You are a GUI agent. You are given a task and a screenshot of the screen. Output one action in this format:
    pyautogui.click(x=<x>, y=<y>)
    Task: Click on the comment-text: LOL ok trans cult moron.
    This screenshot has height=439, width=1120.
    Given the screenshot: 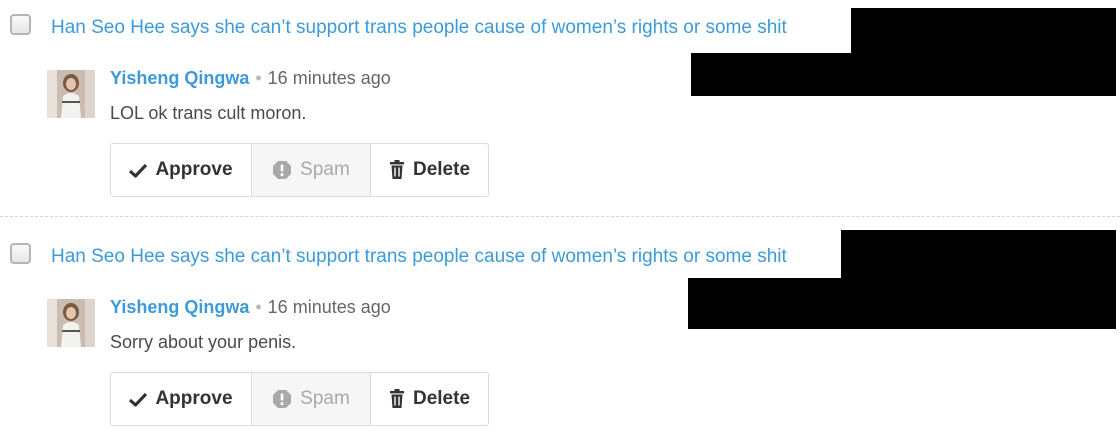 What is the action you would take?
    pyautogui.click(x=208, y=113)
    